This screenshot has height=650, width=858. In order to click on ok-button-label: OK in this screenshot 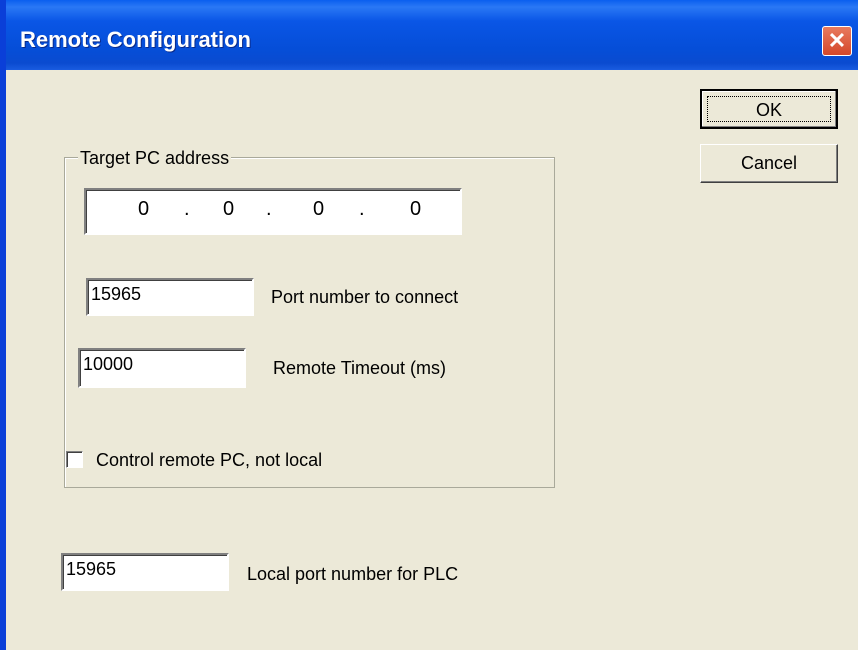, I will do `click(769, 109)`.